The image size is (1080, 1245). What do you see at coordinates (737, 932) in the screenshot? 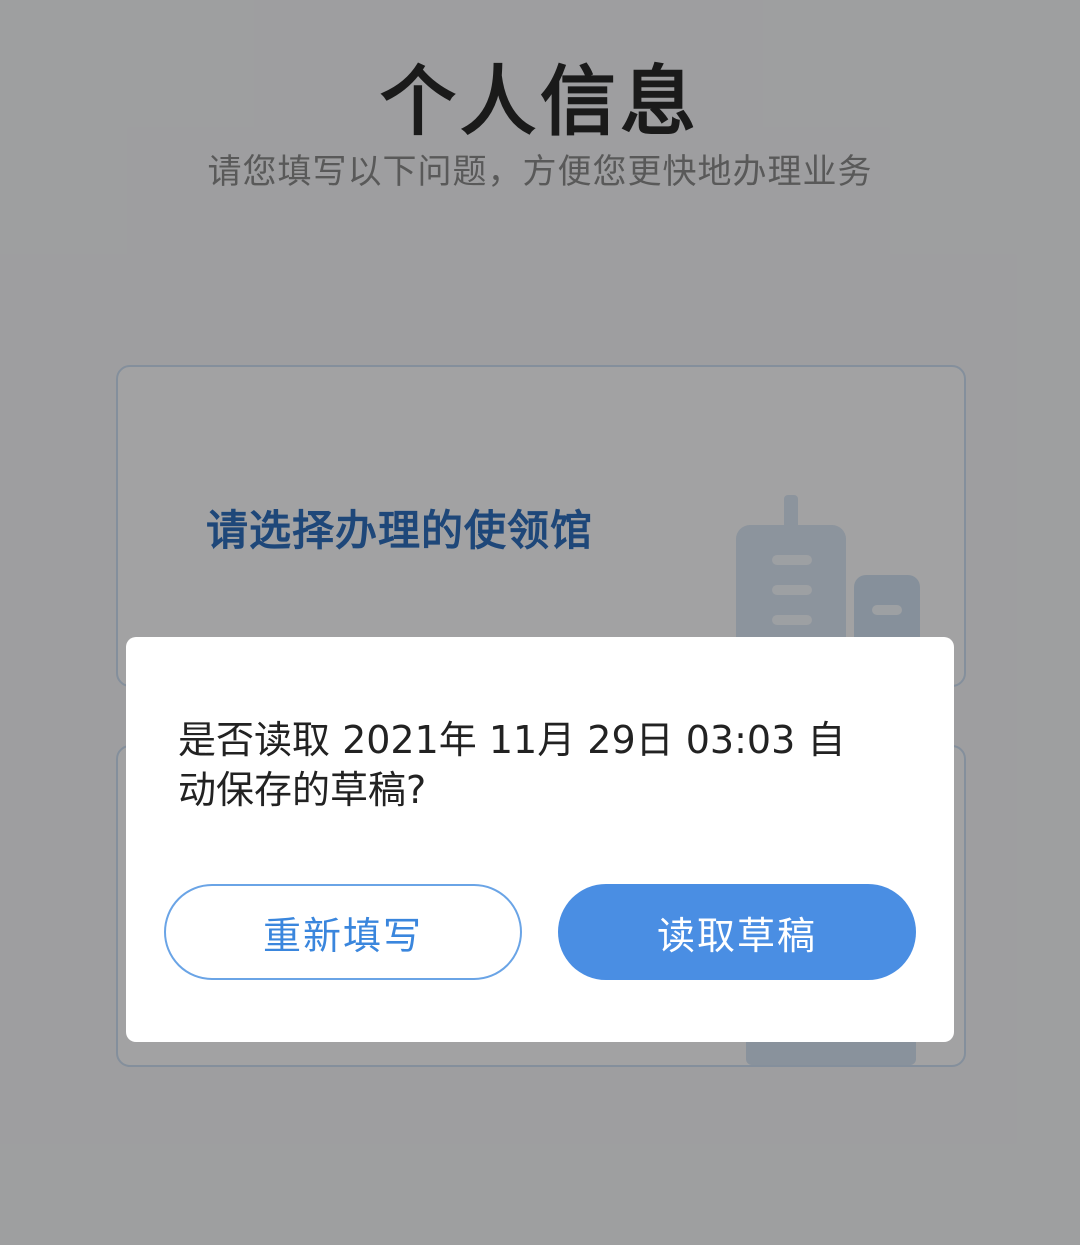
I see `read-draft-button: 读取草稿` at bounding box center [737, 932].